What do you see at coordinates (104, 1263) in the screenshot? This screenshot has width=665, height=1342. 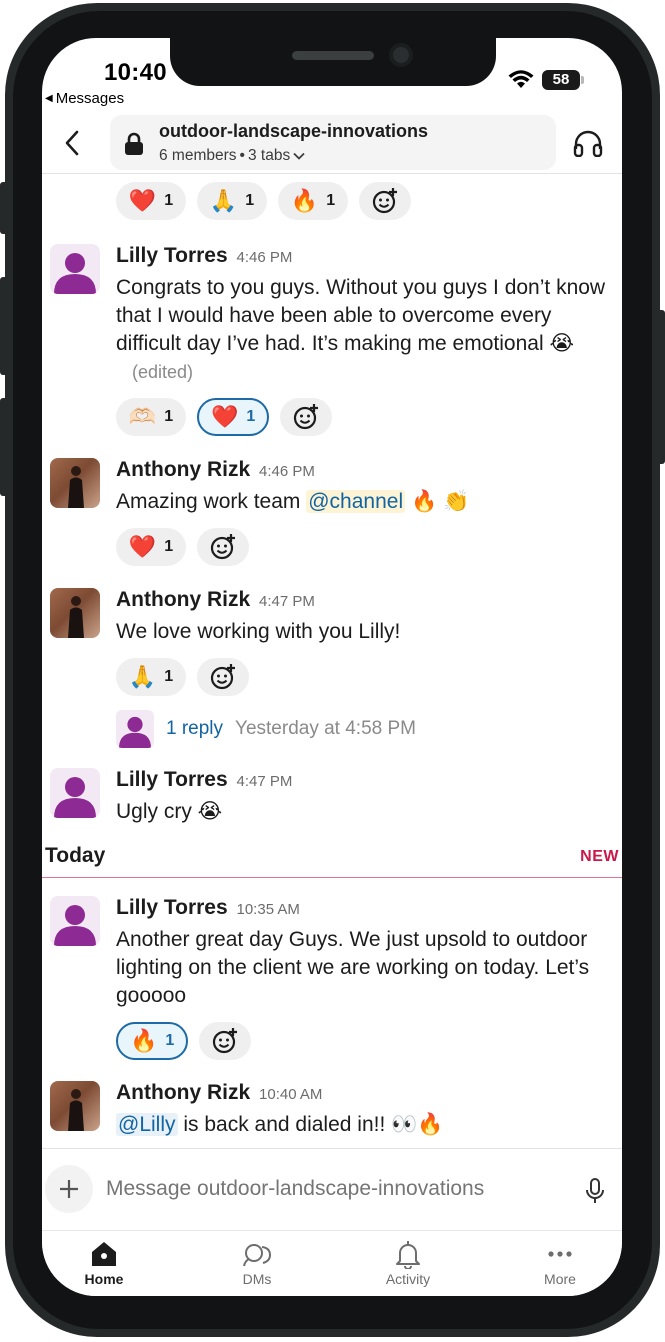 I see `tab-home: Home` at bounding box center [104, 1263].